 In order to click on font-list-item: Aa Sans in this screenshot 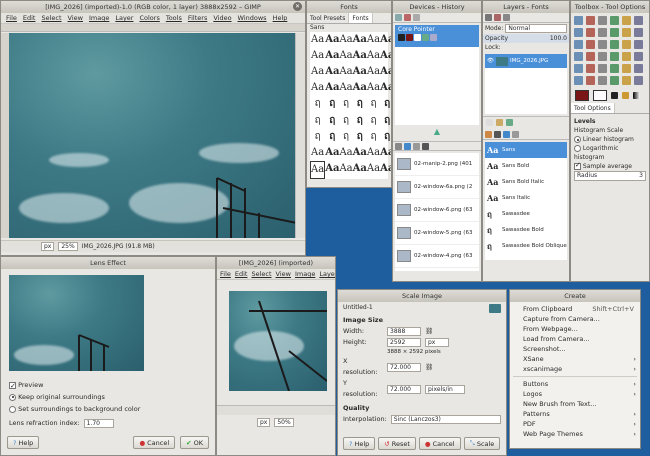, I will do `click(526, 150)`.